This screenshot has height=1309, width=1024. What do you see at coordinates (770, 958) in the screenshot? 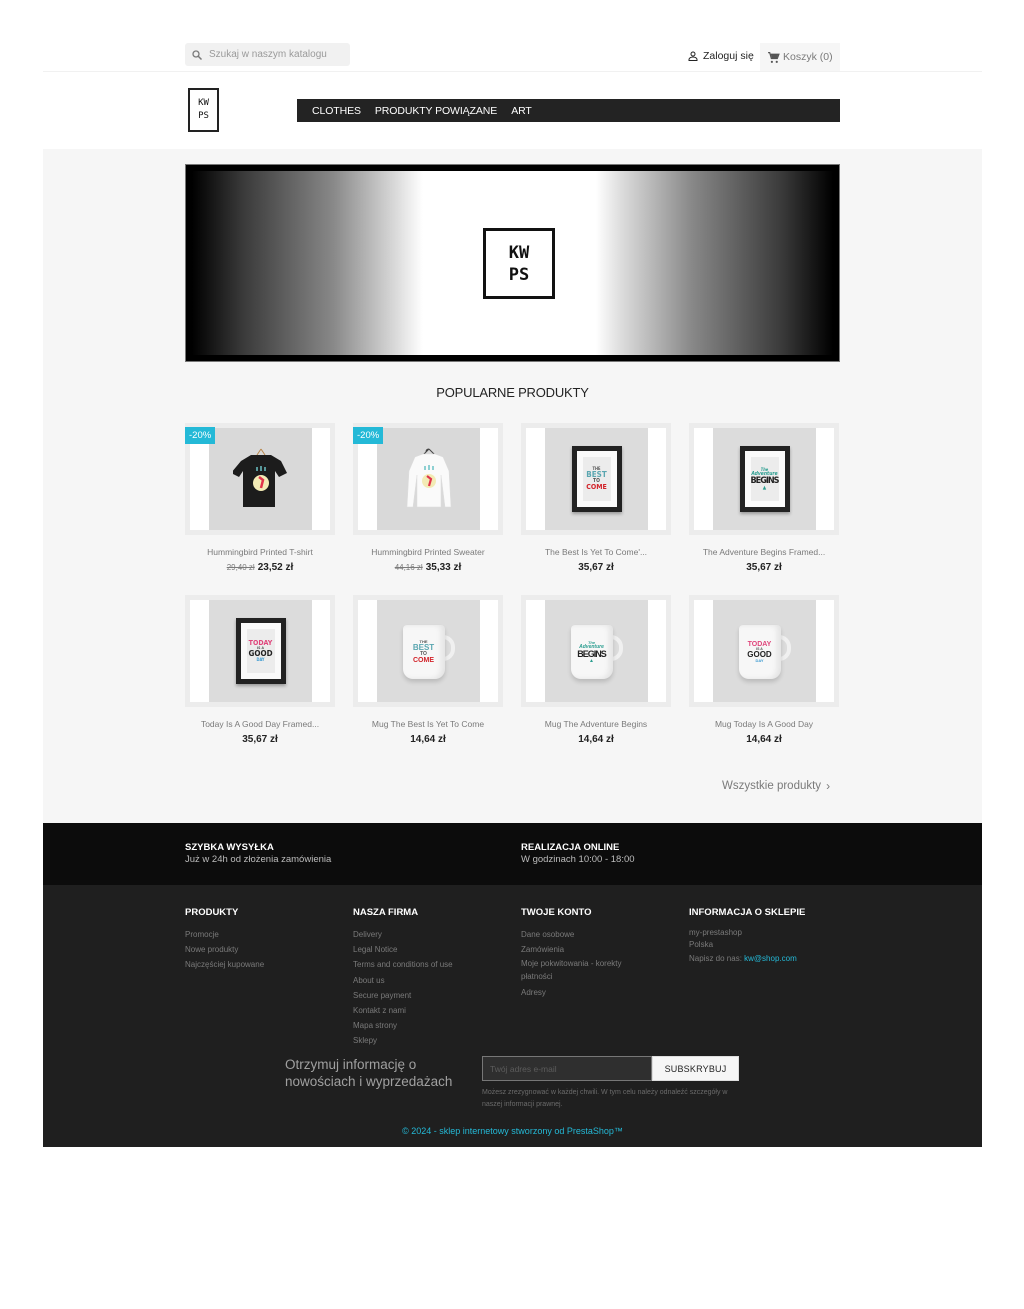
I see `store-email-link: kw@shop.com` at bounding box center [770, 958].